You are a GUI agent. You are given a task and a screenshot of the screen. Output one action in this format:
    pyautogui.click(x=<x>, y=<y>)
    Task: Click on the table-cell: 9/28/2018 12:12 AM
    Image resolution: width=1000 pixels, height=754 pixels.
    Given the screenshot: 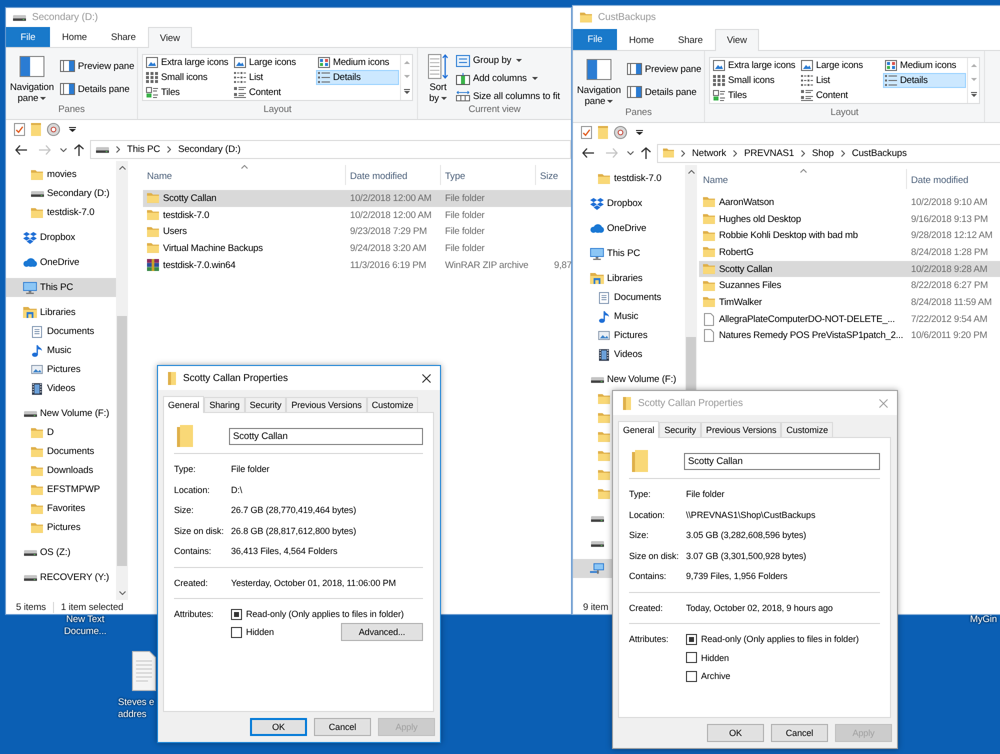 What is the action you would take?
    pyautogui.click(x=951, y=236)
    